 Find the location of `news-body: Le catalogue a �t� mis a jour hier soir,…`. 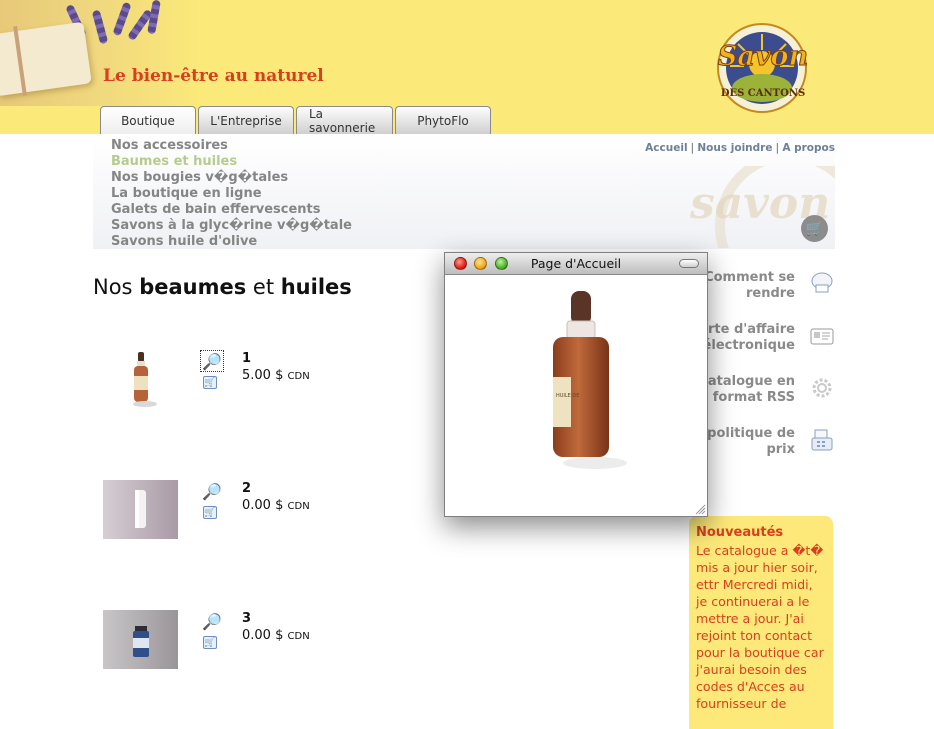

news-body: Le catalogue a �t� mis a jour hier soir,… is located at coordinates (760, 627).